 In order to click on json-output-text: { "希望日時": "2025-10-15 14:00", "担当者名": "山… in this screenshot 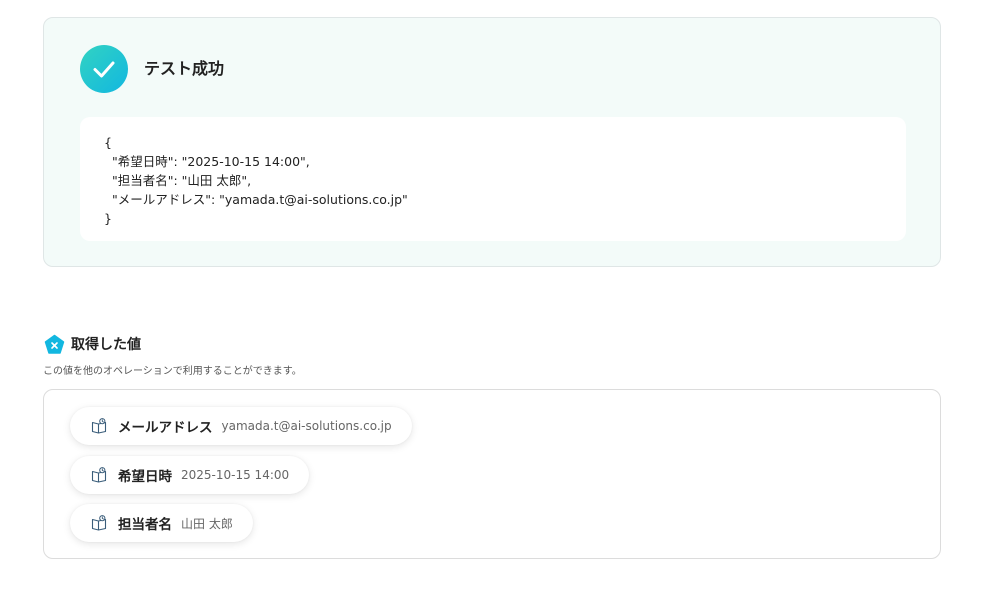, I will do `click(256, 180)`.